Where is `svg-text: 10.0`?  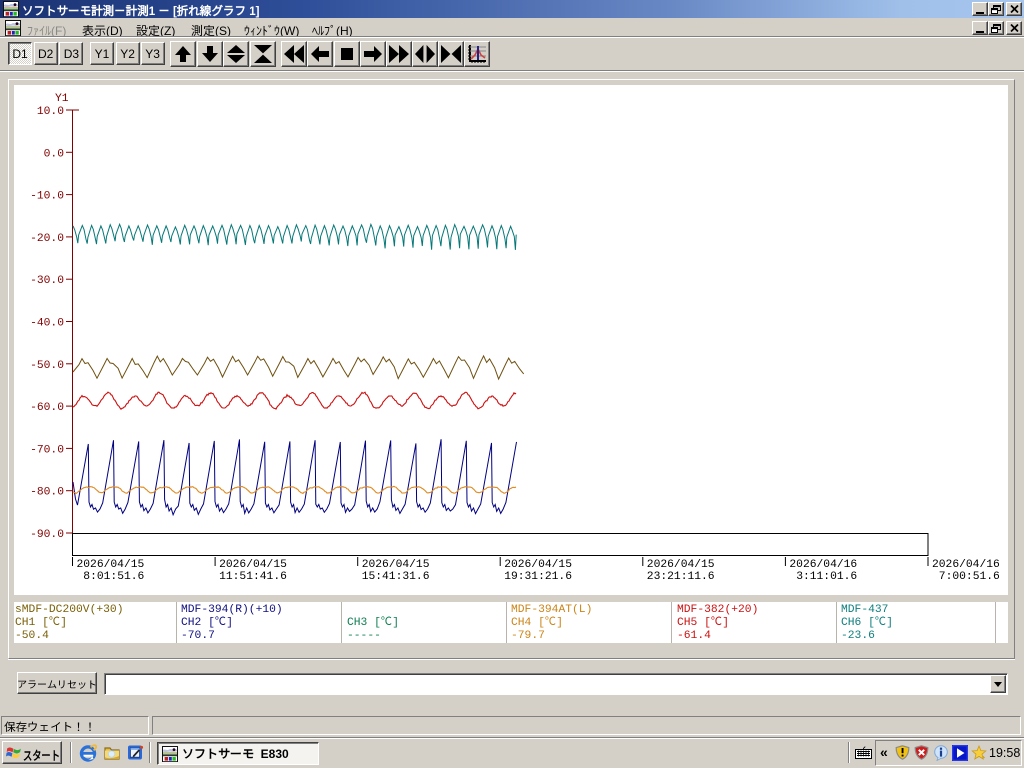
svg-text: 10.0 is located at coordinates (50, 112).